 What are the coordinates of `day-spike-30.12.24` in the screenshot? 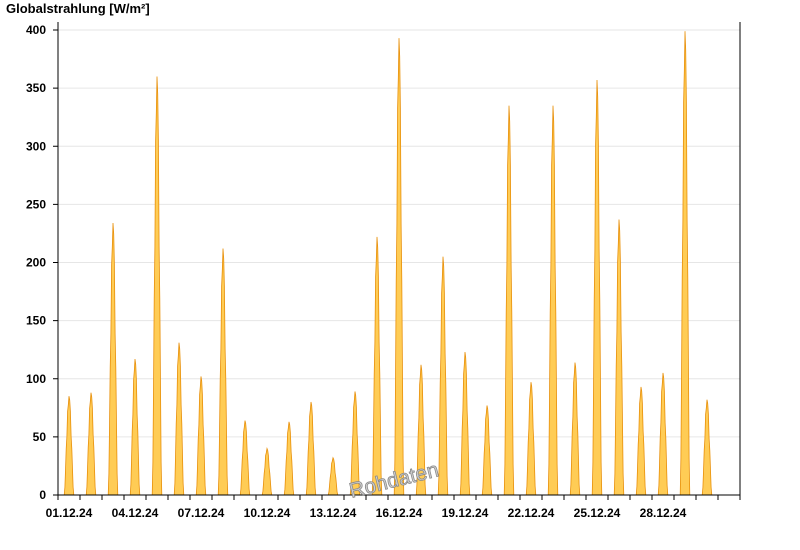 It's located at (707, 447).